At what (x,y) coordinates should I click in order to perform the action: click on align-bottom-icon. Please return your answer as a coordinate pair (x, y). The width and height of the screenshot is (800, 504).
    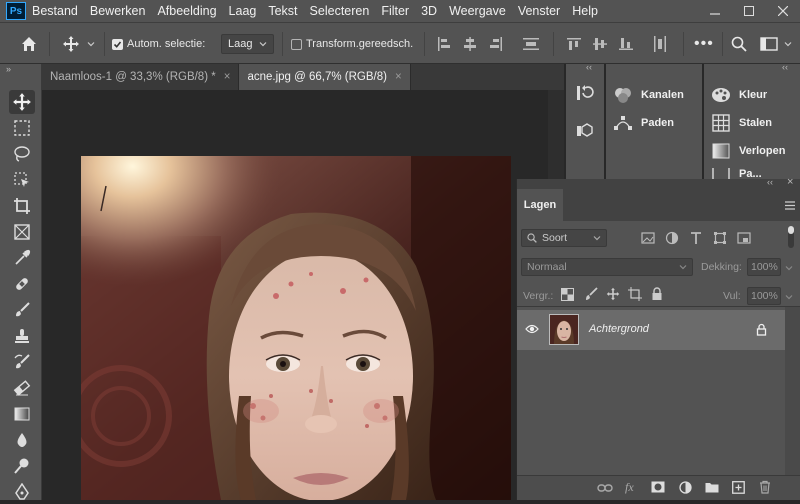
    Looking at the image, I should click on (626, 44).